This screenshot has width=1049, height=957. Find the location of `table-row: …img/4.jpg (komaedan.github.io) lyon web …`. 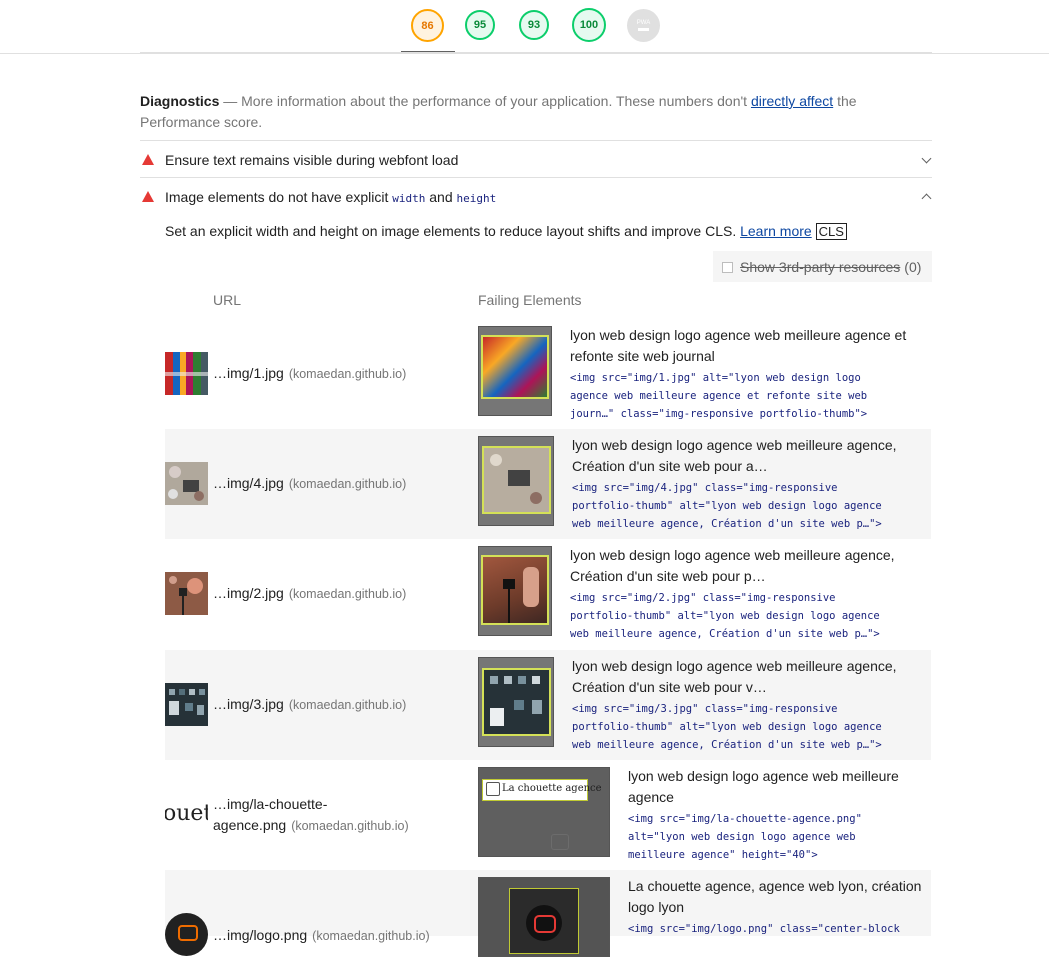

table-row: …img/4.jpg (komaedan.github.io) lyon web … is located at coordinates (548, 484).